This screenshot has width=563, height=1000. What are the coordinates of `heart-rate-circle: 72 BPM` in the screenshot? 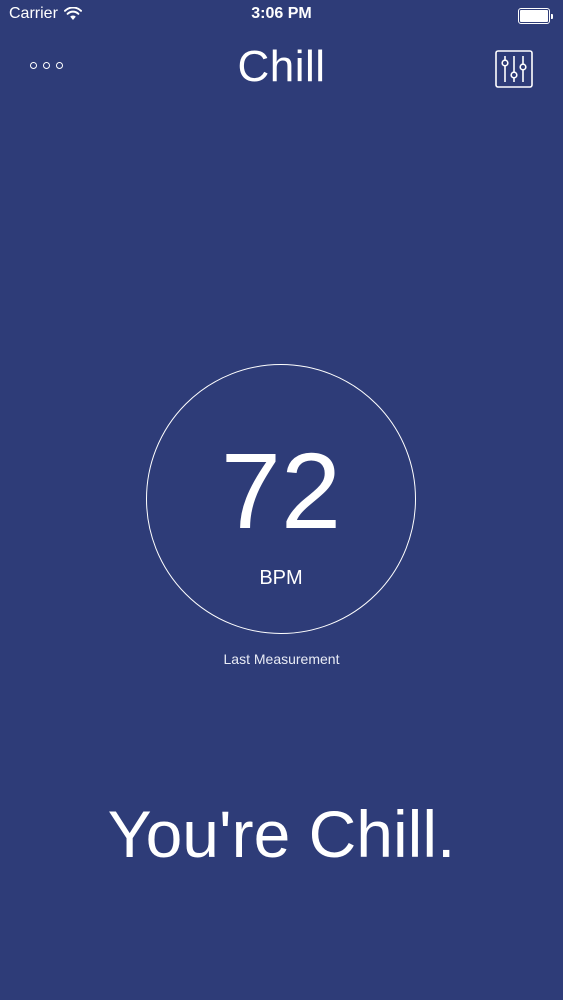 It's located at (281, 499).